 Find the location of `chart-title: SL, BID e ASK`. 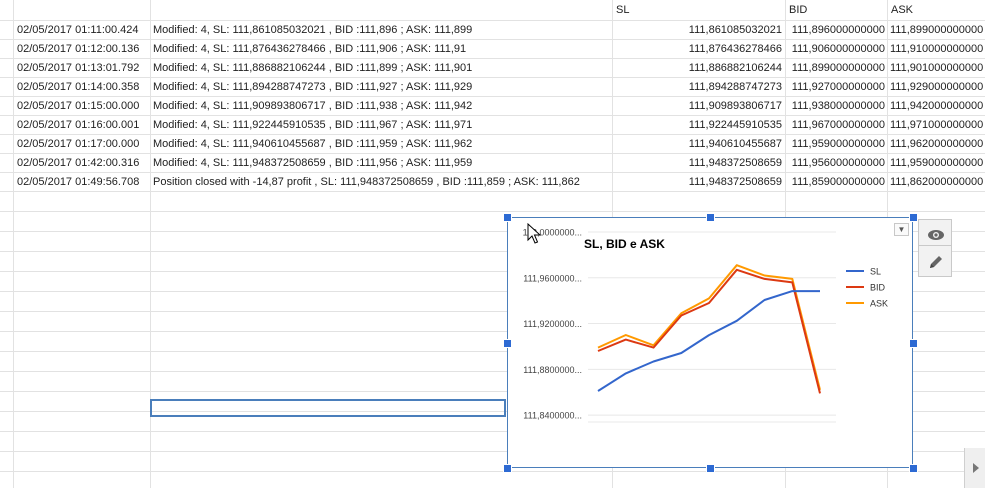

chart-title: SL, BID e ASK is located at coordinates (624, 244).